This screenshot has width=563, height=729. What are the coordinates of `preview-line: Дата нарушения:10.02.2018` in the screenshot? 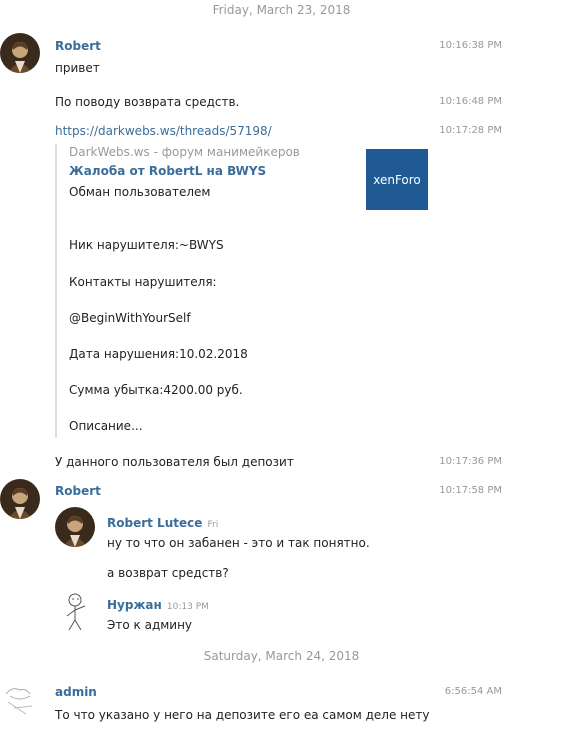 It's located at (158, 354).